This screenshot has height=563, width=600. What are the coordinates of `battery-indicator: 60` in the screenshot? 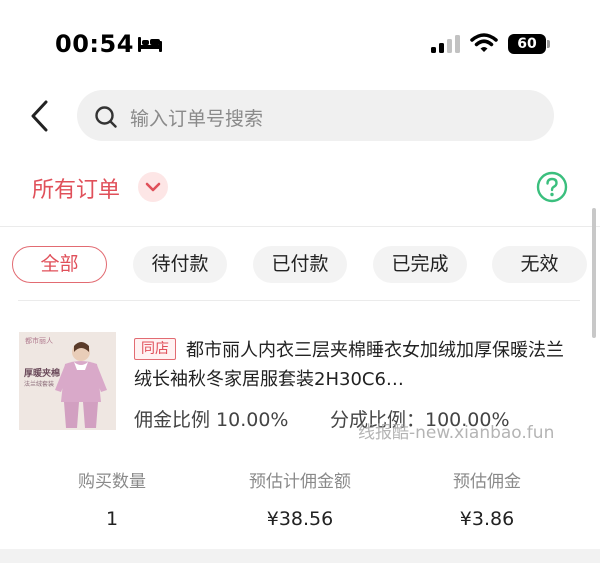 It's located at (529, 44).